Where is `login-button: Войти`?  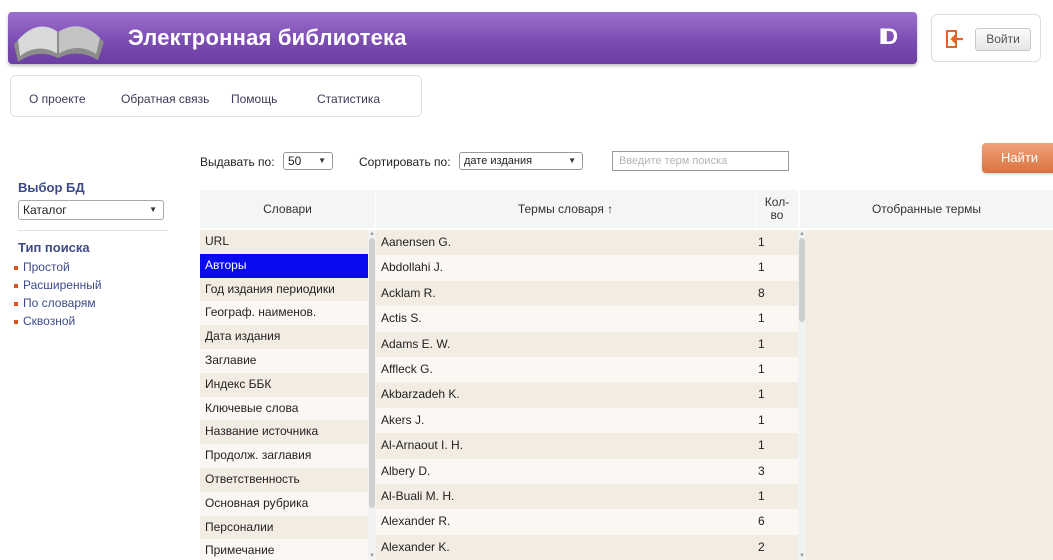
login-button: Войти is located at coordinates (1003, 39).